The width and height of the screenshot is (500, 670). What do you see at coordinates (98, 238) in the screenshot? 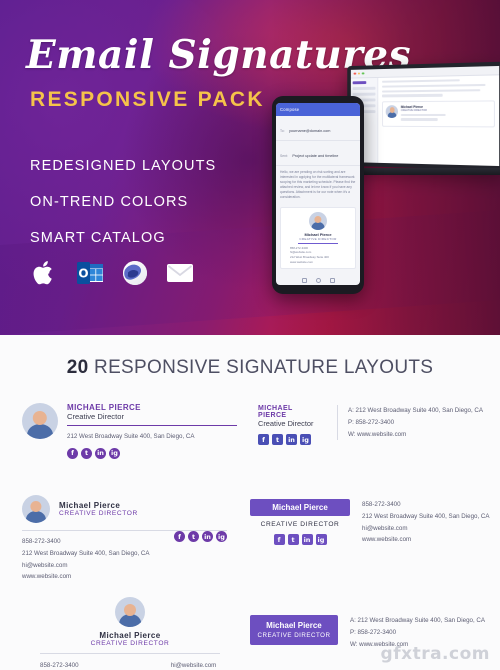
I see `hero-feature-item: SMART CATALOG` at bounding box center [98, 238].